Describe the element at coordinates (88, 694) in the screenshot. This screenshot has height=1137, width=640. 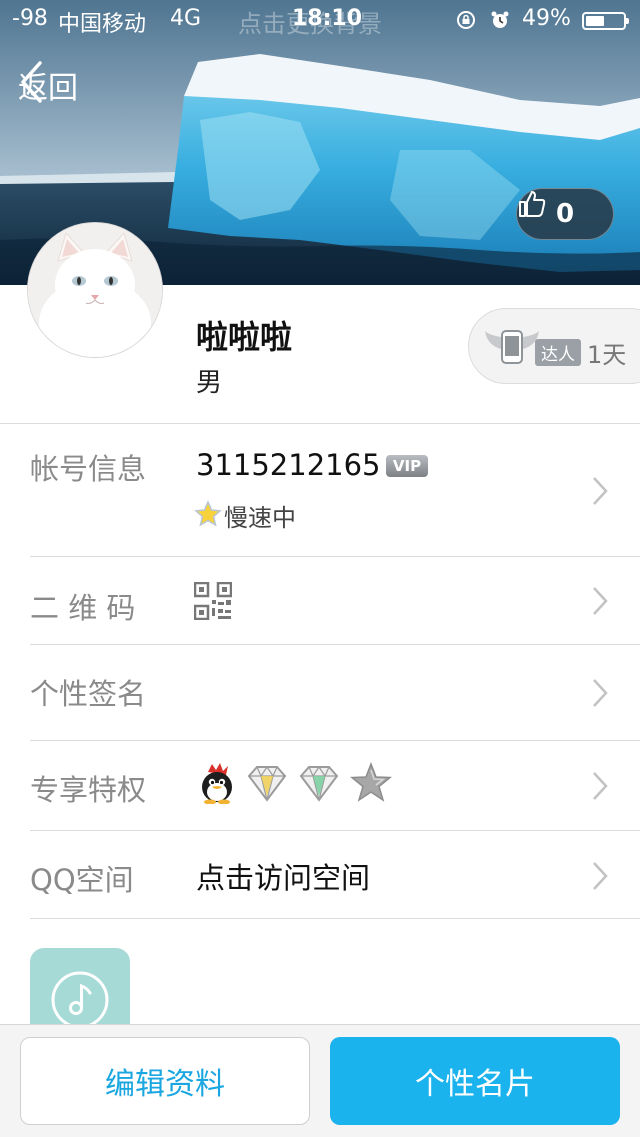
I see `row-label-signature: 个性签名` at that location.